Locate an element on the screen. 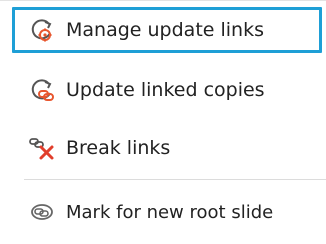 Image resolution: width=326 pixels, height=244 pixels. menu-separator is located at coordinates (175, 179).